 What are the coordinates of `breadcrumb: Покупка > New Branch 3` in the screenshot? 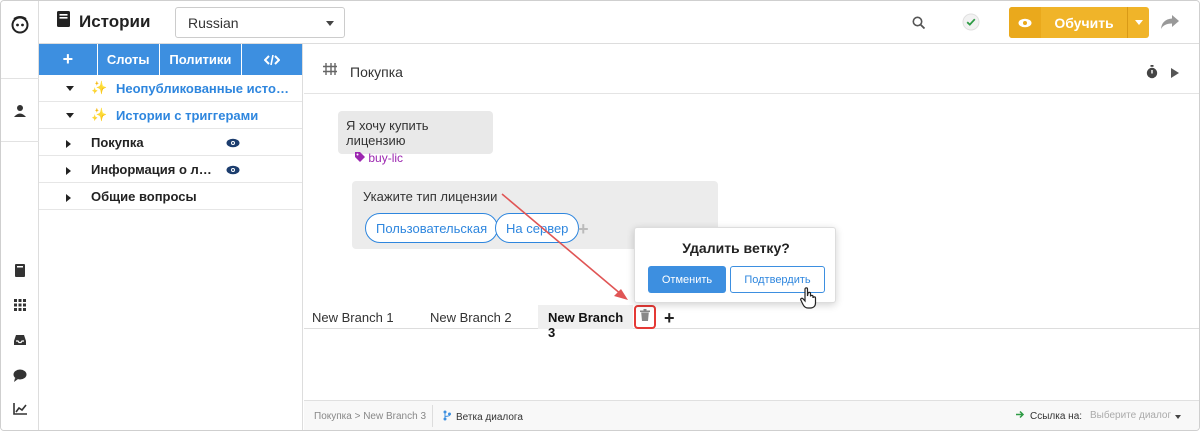 It's located at (370, 416).